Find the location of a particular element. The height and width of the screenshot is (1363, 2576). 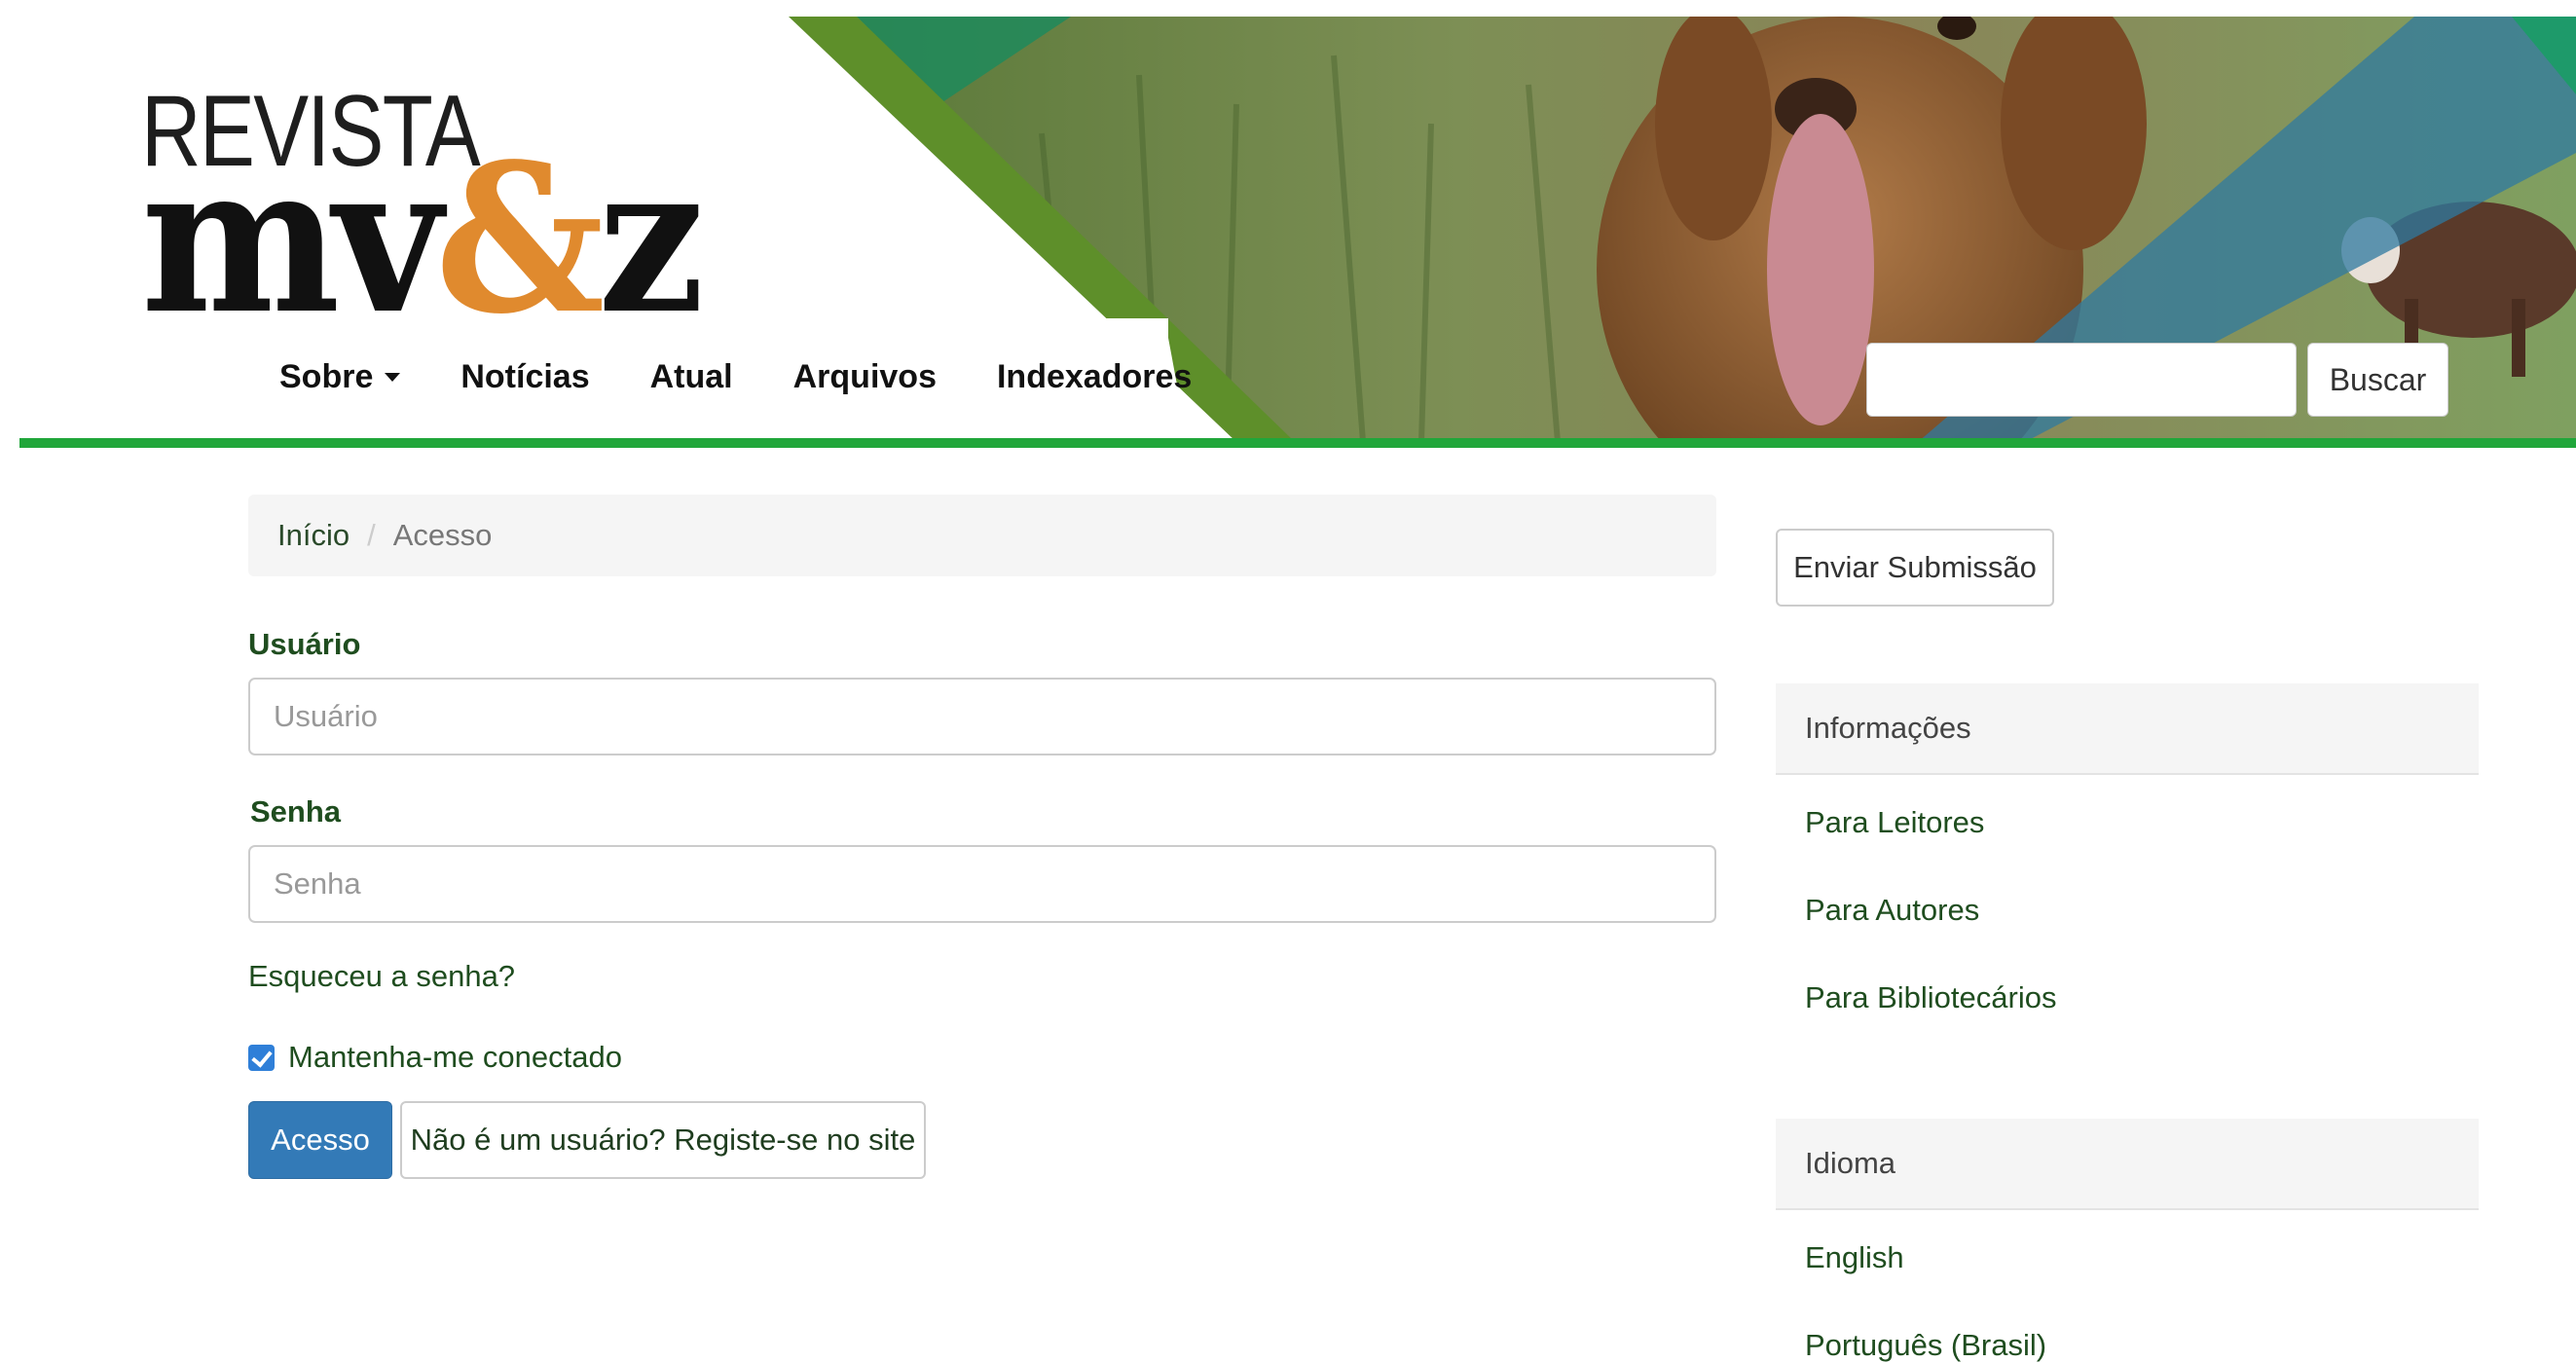

remember-me: Mantenha-me conectado is located at coordinates (435, 1057).